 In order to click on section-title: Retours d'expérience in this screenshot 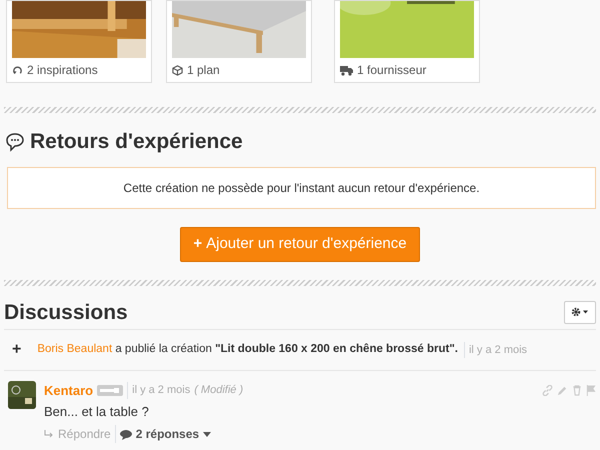, I will do `click(136, 141)`.